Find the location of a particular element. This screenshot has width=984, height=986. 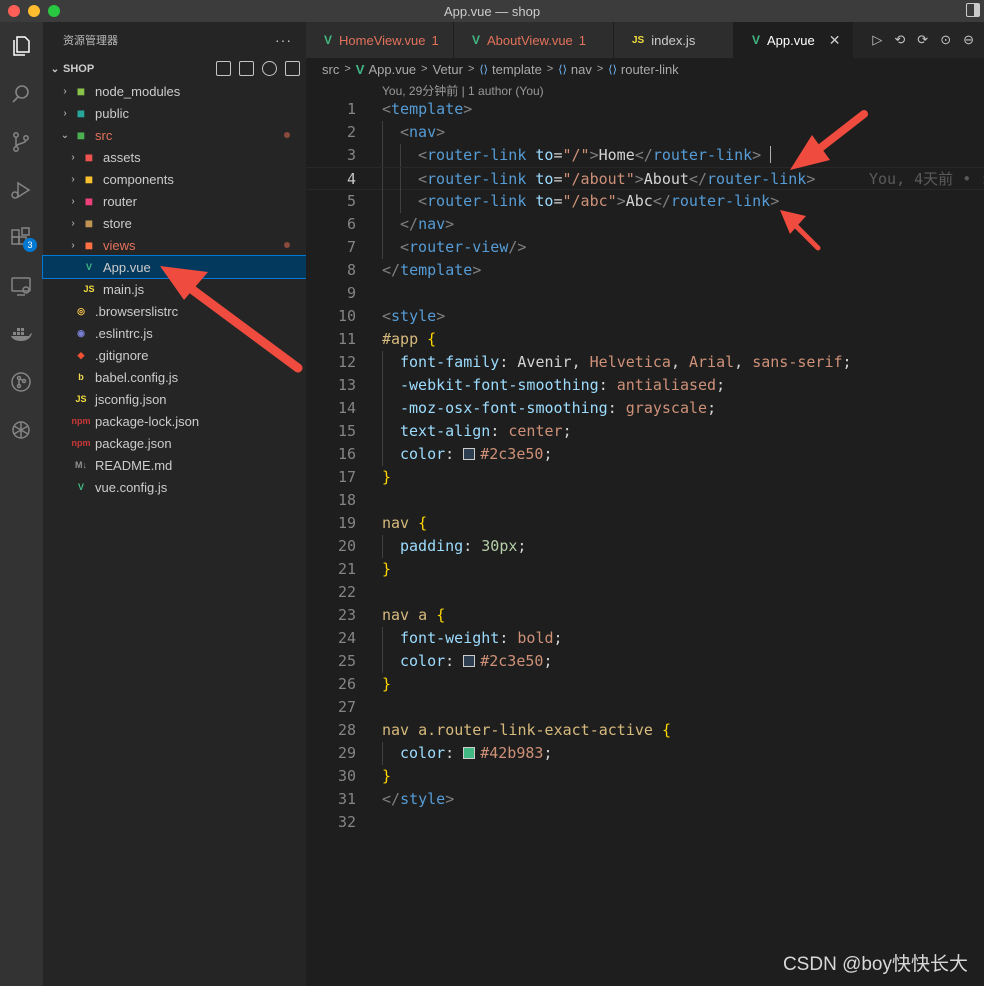

tree-item-router: › ■ router is located at coordinates (174, 201).